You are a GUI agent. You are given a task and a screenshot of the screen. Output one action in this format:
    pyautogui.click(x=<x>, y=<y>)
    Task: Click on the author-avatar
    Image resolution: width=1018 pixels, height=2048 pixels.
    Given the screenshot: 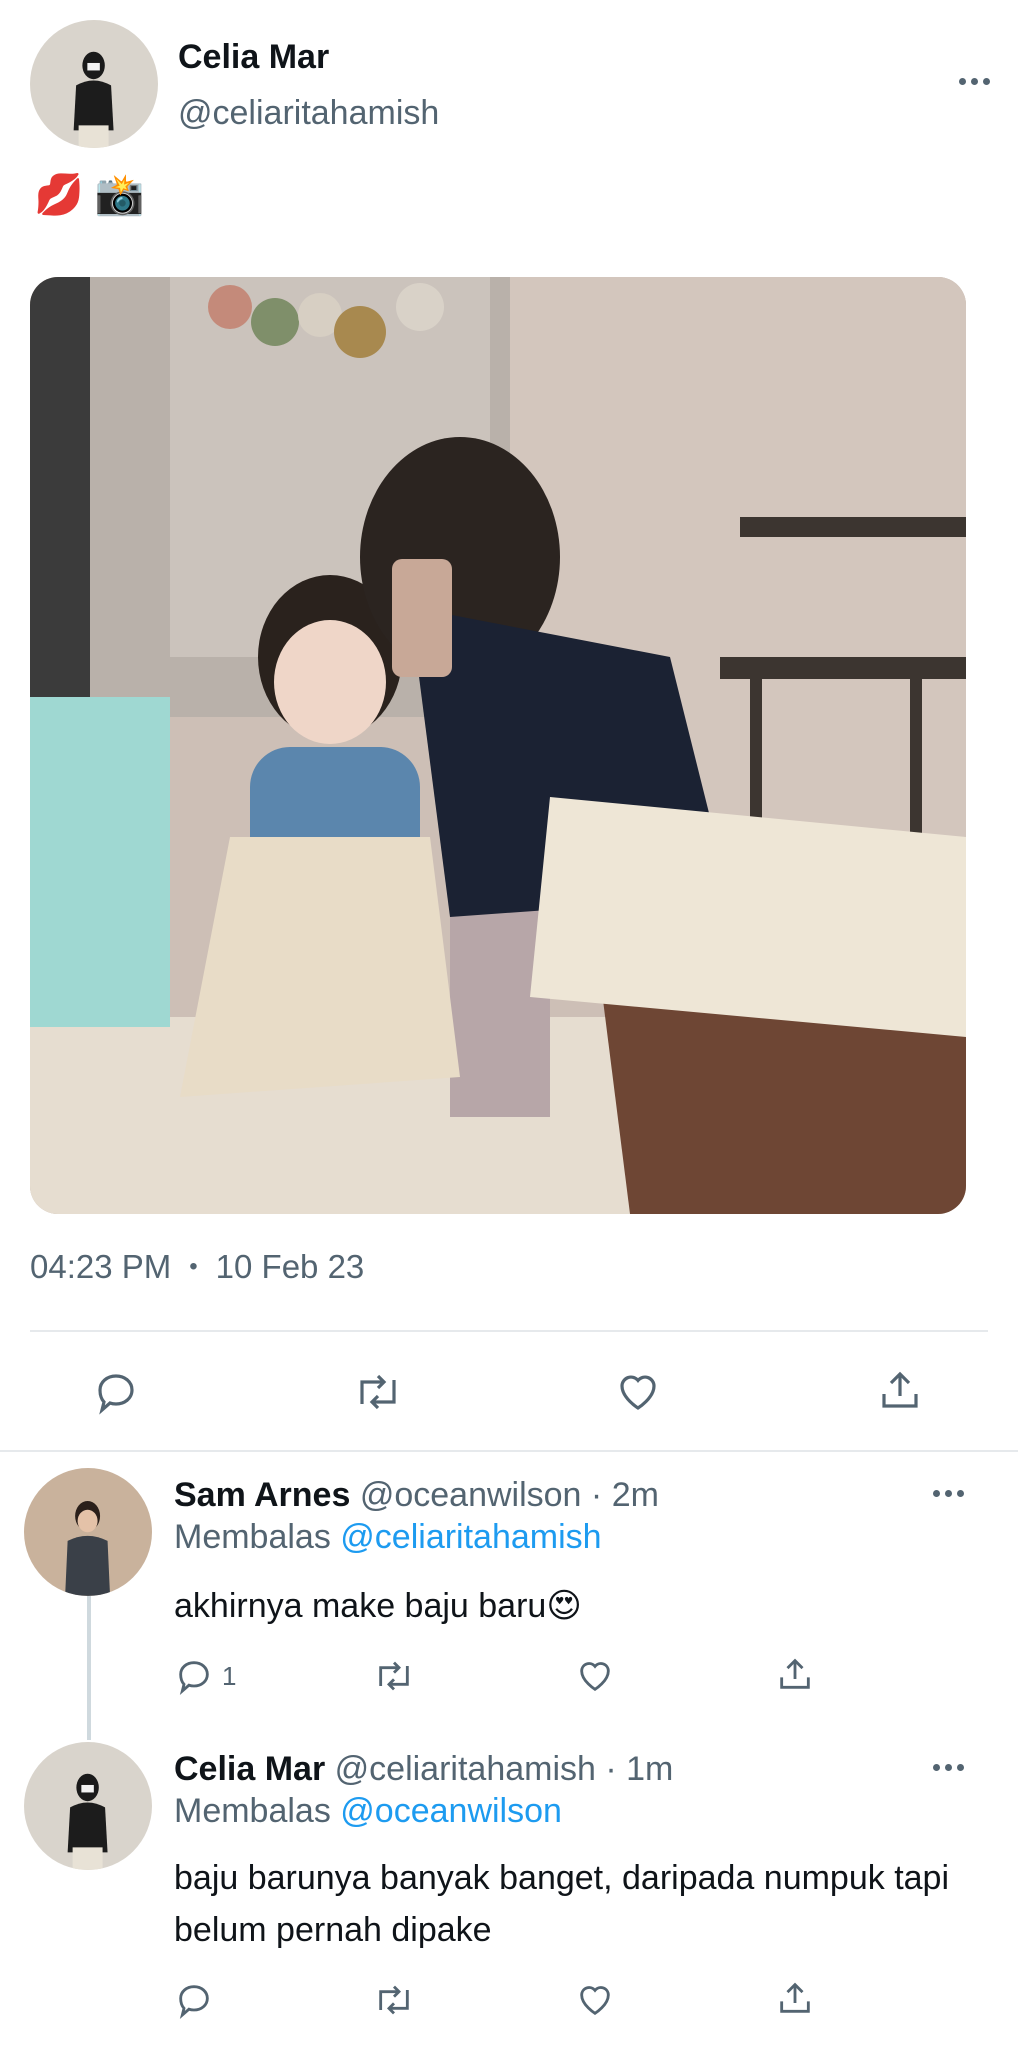 What is the action you would take?
    pyautogui.click(x=94, y=84)
    